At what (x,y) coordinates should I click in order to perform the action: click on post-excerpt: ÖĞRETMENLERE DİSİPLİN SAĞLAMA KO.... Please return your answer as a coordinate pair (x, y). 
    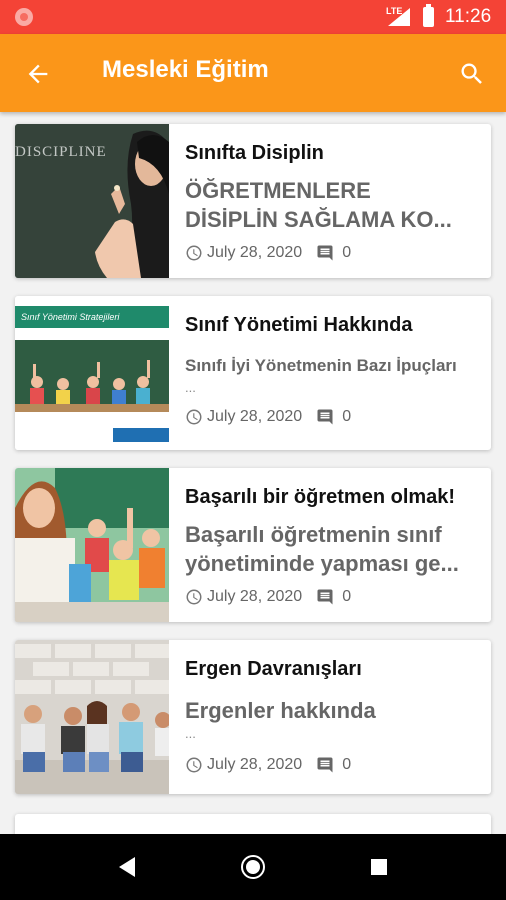
    Looking at the image, I should click on (333, 205).